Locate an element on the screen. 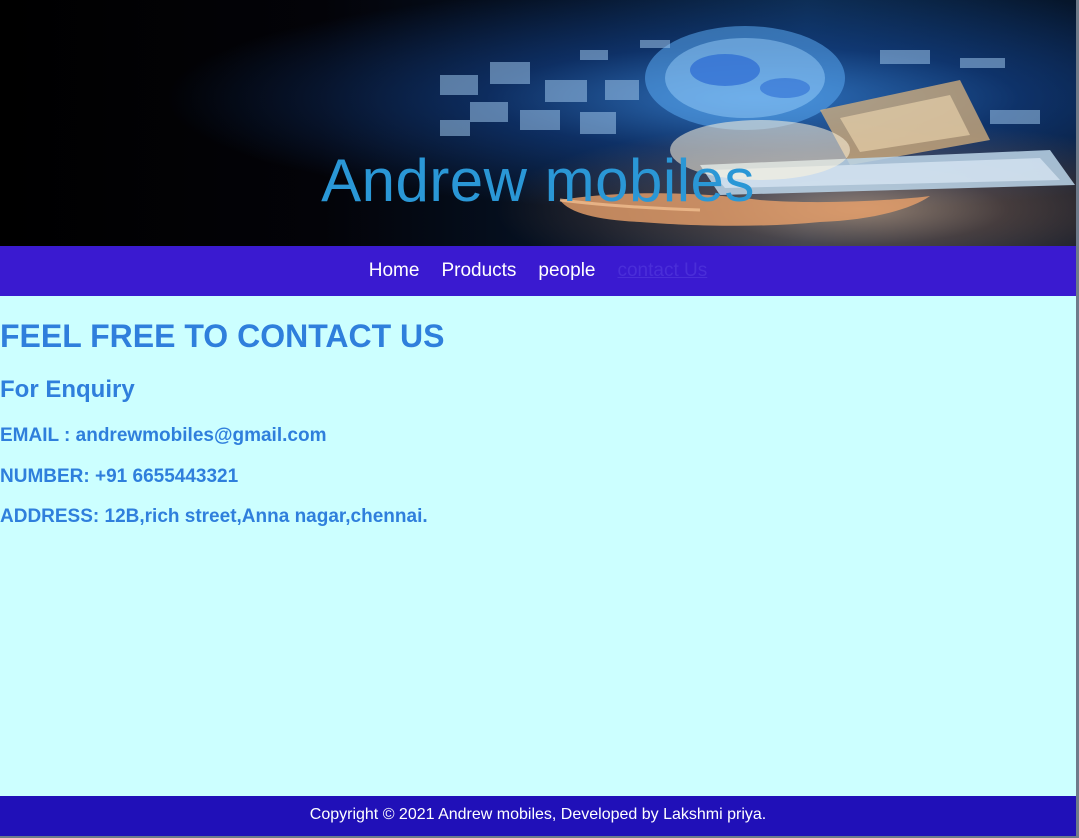  phone-number-text: NUMBER: +91 6655443321 is located at coordinates (119, 476).